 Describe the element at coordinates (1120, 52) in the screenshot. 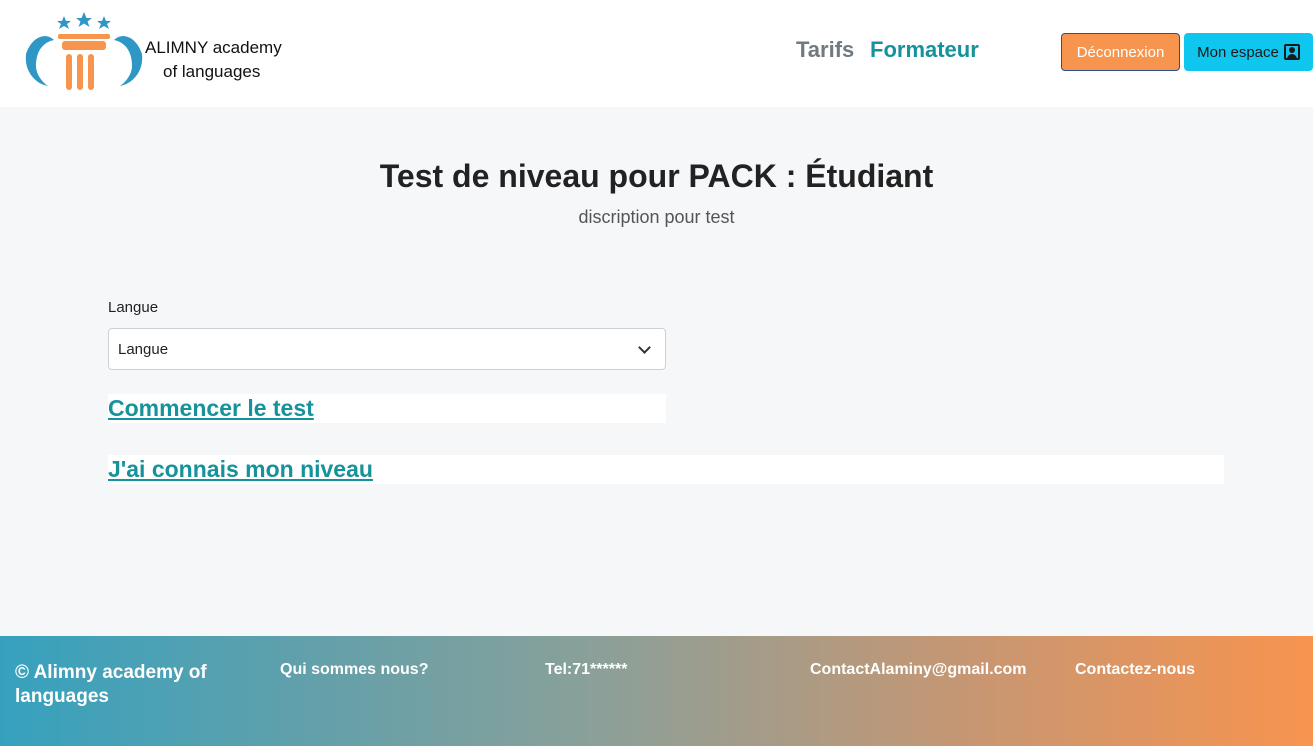

I see `logout-button: Déconnexion` at that location.